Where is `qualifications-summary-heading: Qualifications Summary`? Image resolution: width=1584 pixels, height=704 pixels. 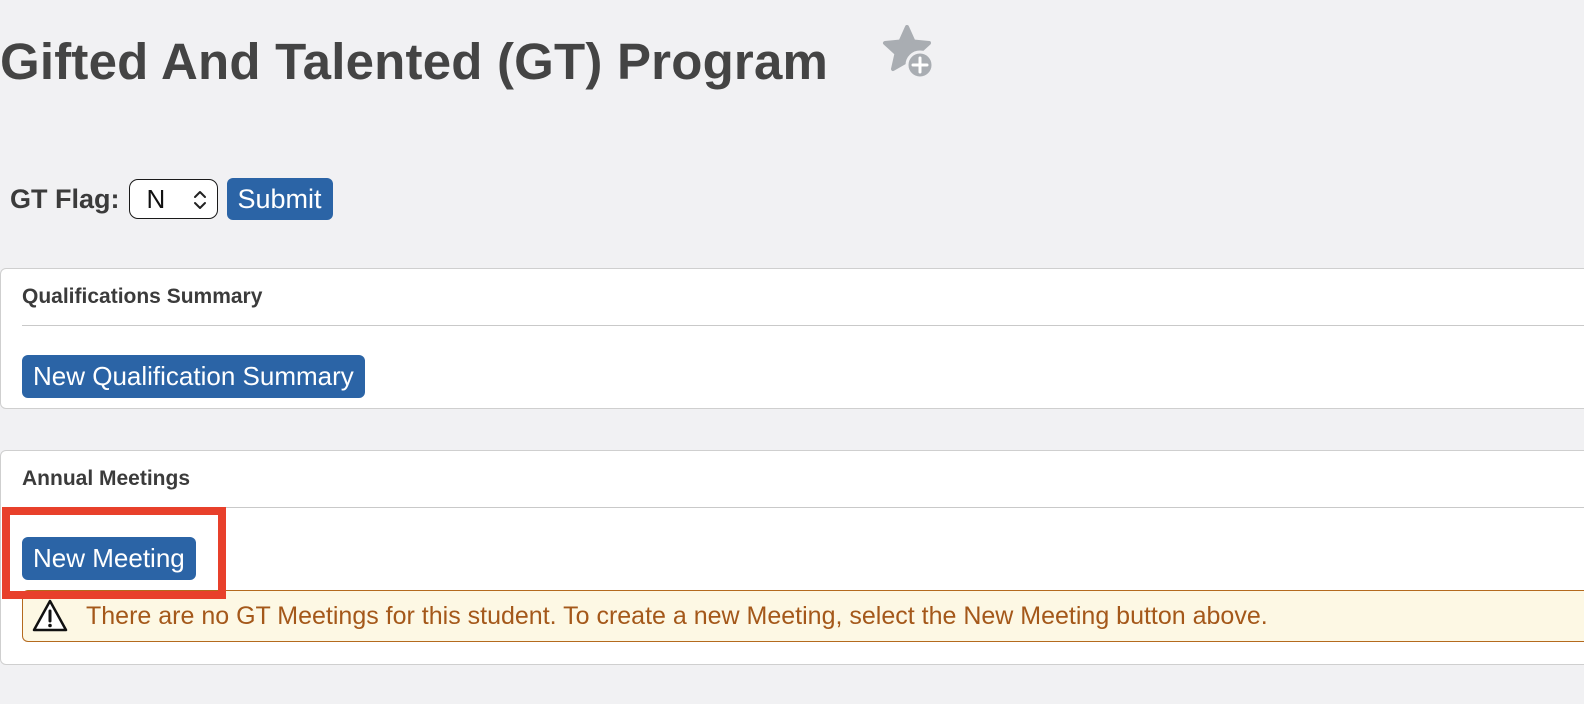
qualifications-summary-heading: Qualifications Summary is located at coordinates (803, 297).